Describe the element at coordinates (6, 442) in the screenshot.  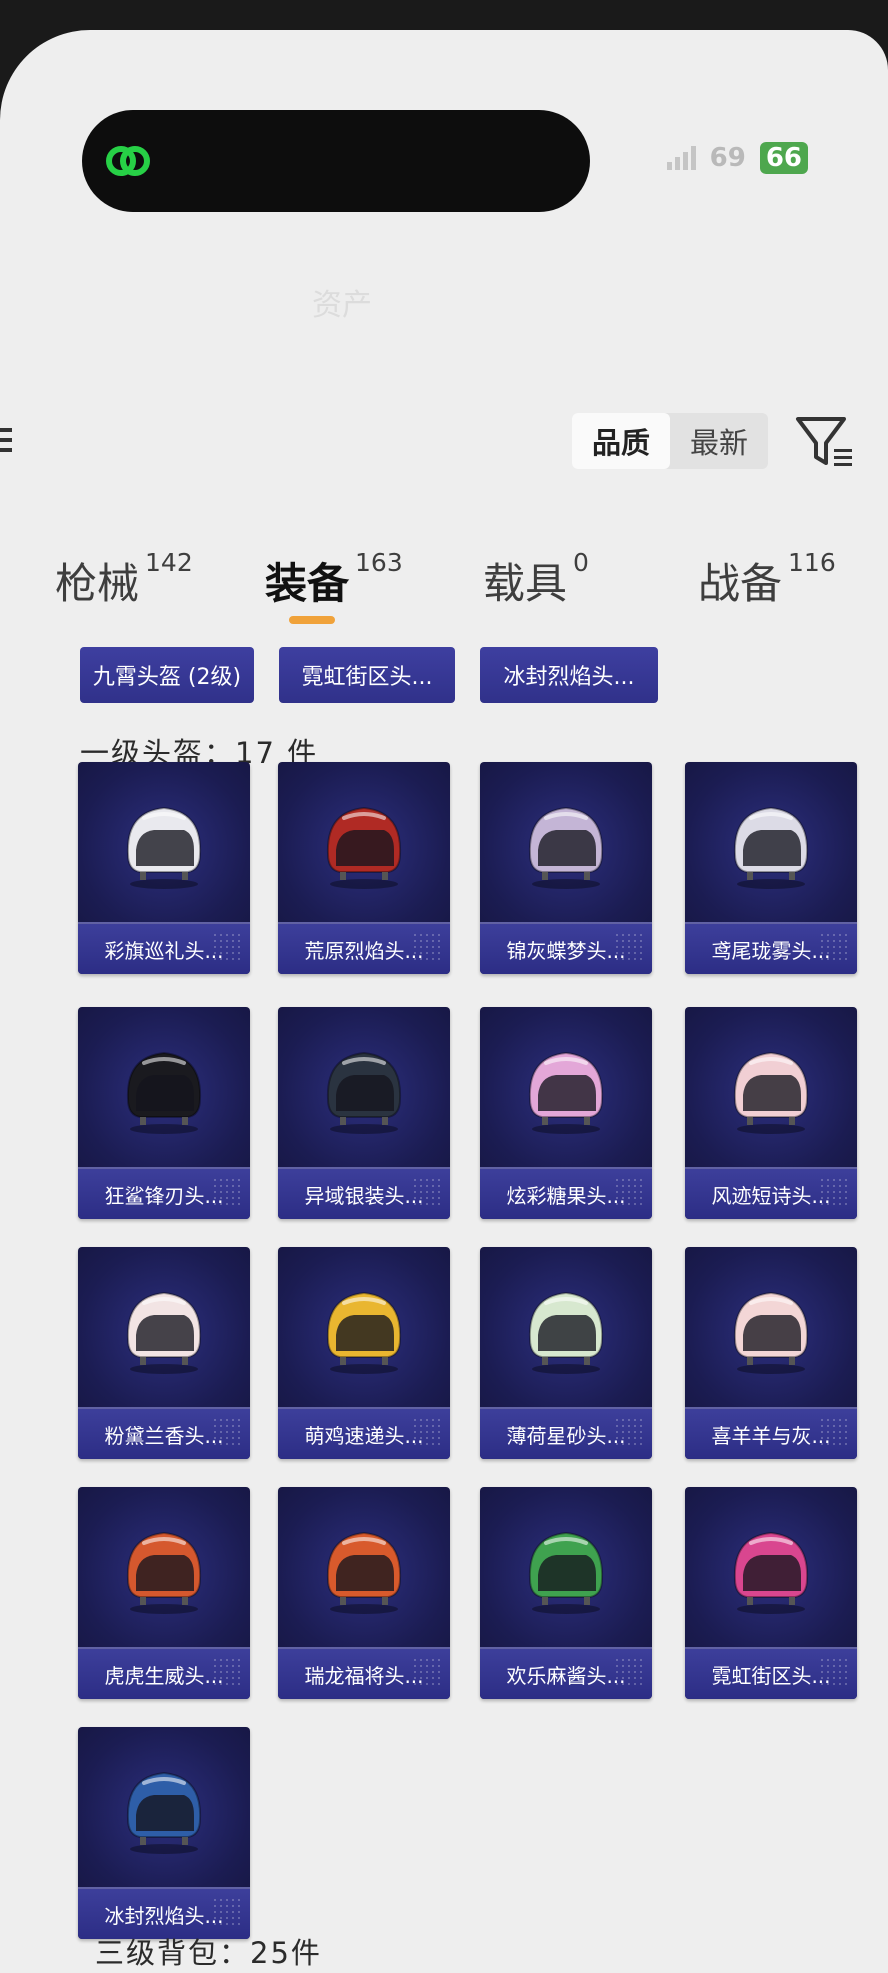
I see `menu-icon` at that location.